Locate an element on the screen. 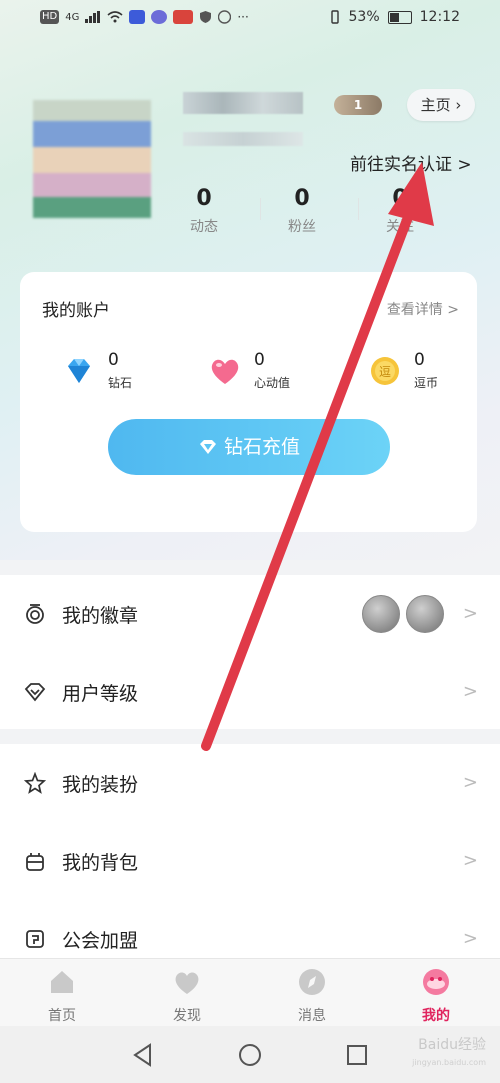 This screenshot has width=500, height=1083. asset-heartbeat: 0 心动值 is located at coordinates (263, 370).